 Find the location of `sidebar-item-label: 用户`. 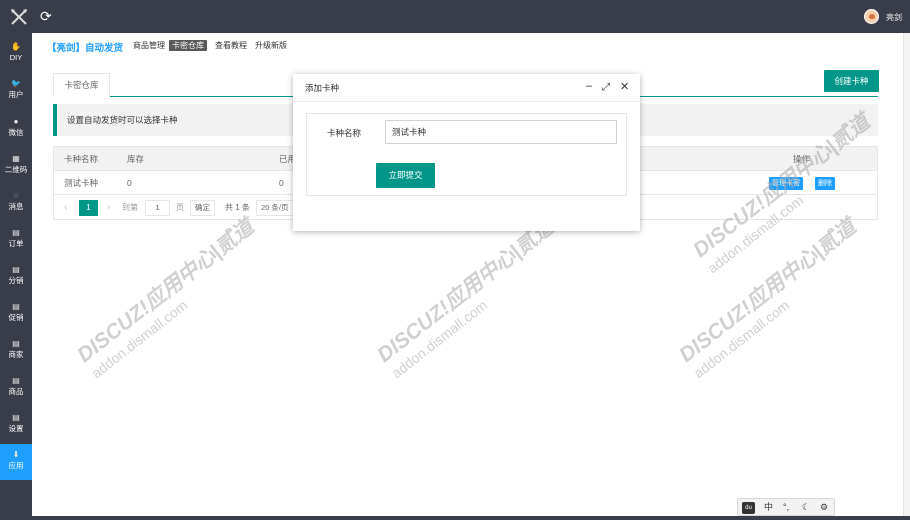

sidebar-item-label: 用户 is located at coordinates (16, 94).